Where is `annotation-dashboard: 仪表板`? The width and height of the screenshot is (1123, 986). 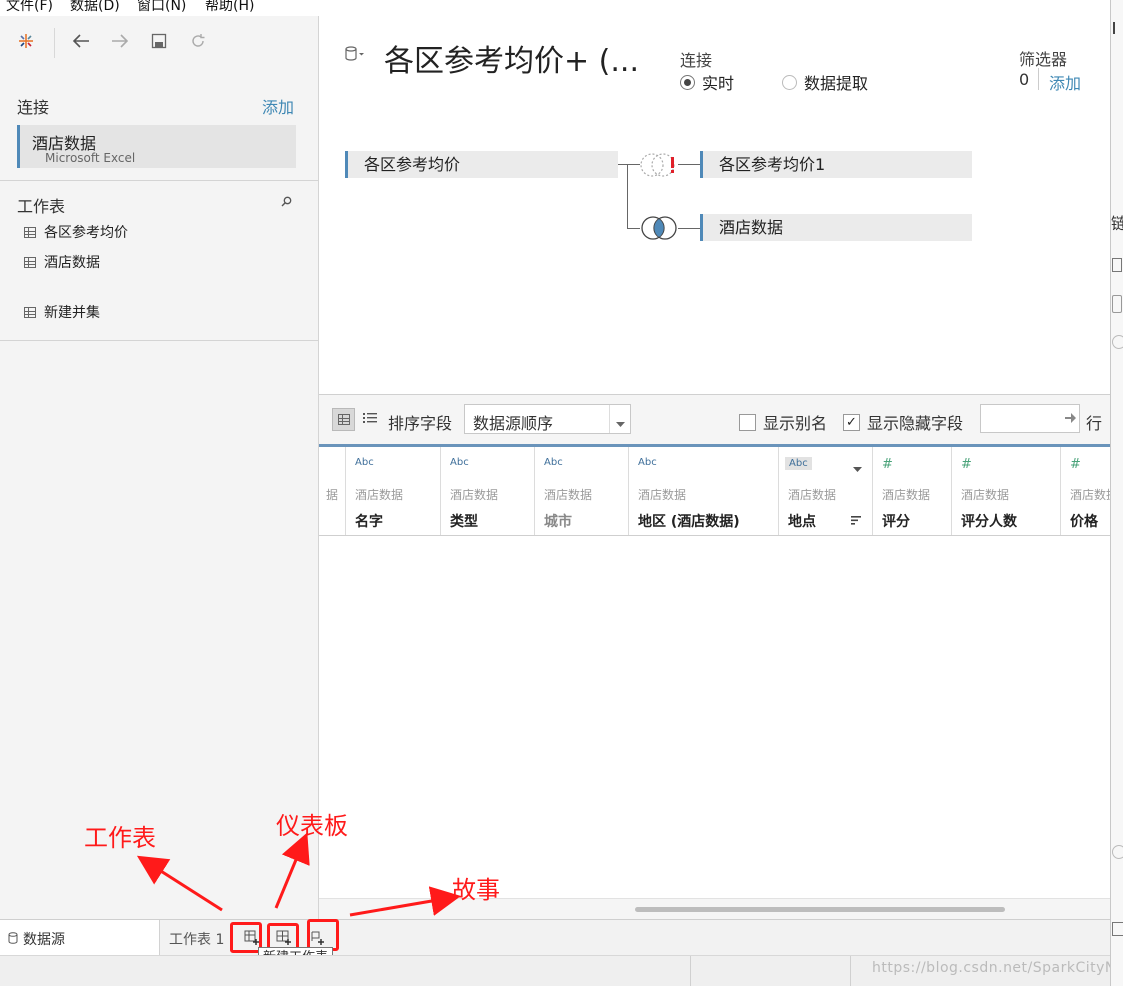 annotation-dashboard: 仪表板 is located at coordinates (312, 826).